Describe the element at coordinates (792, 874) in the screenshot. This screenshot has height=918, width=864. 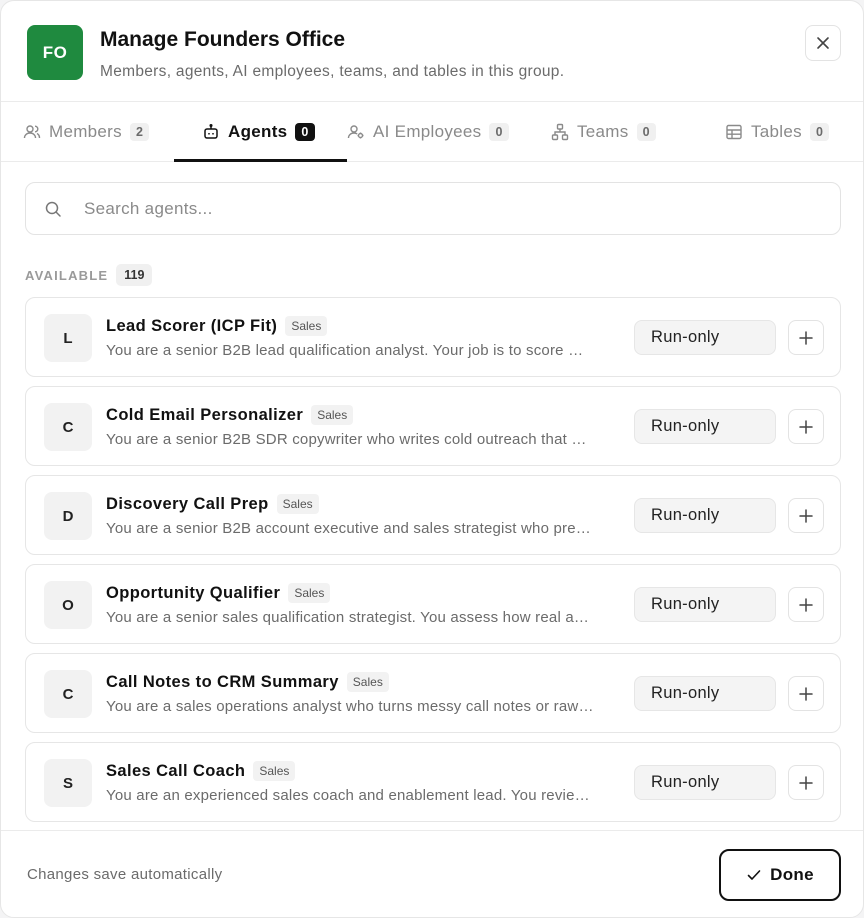
I see `done-label: Done` at that location.